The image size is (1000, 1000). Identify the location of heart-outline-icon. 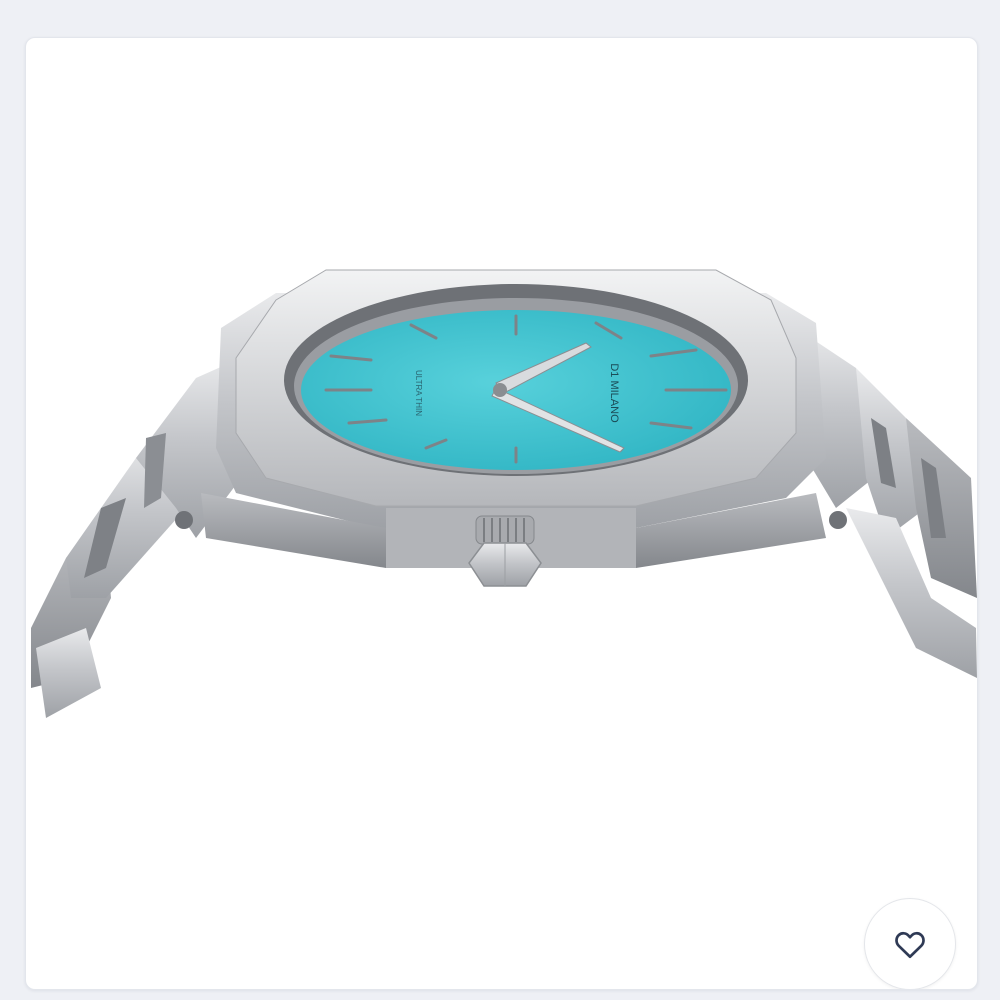
(910, 945).